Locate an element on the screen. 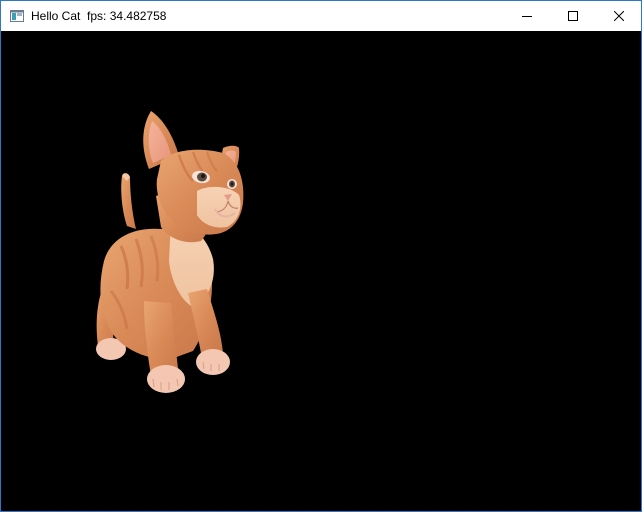 The height and width of the screenshot is (512, 642). kitten-model is located at coordinates (170, 252).